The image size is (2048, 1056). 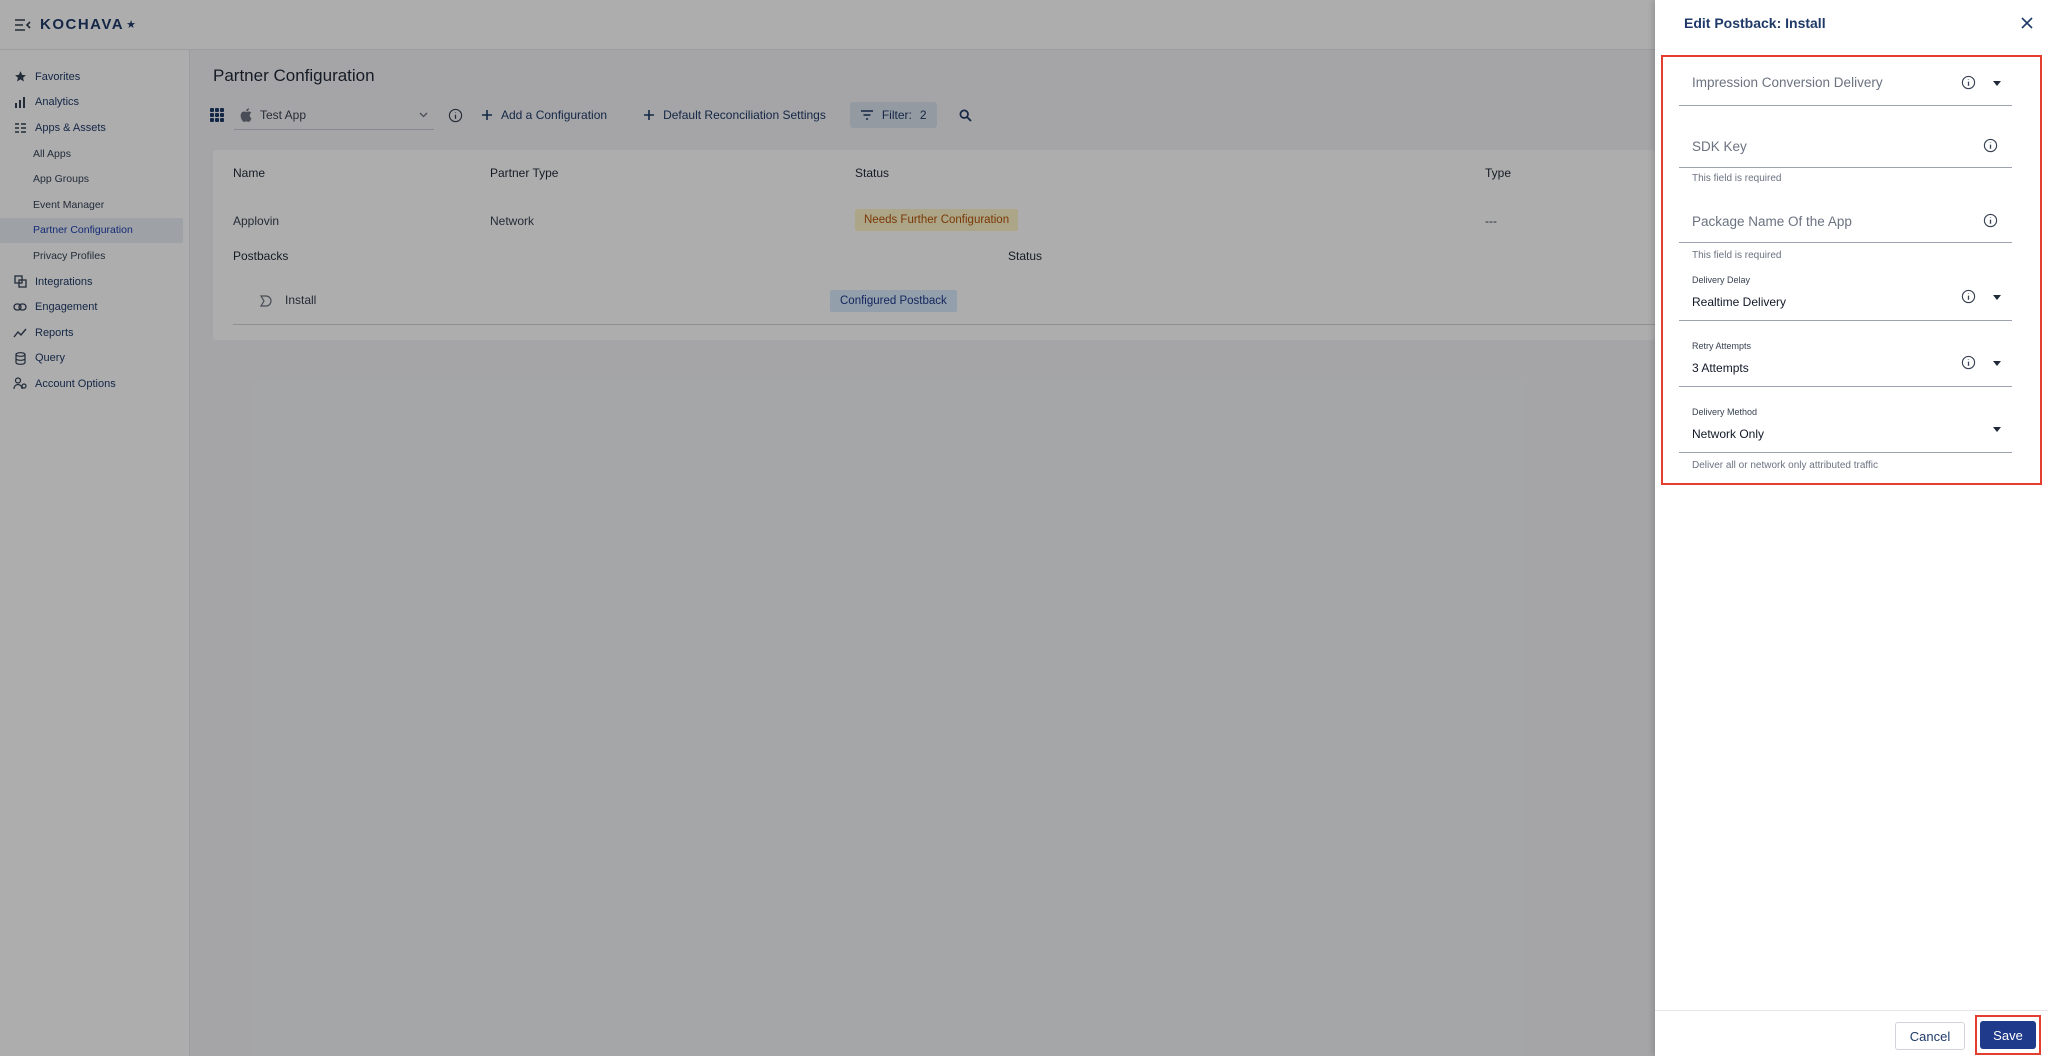 What do you see at coordinates (1491, 221) in the screenshot?
I see `row-type: ---` at bounding box center [1491, 221].